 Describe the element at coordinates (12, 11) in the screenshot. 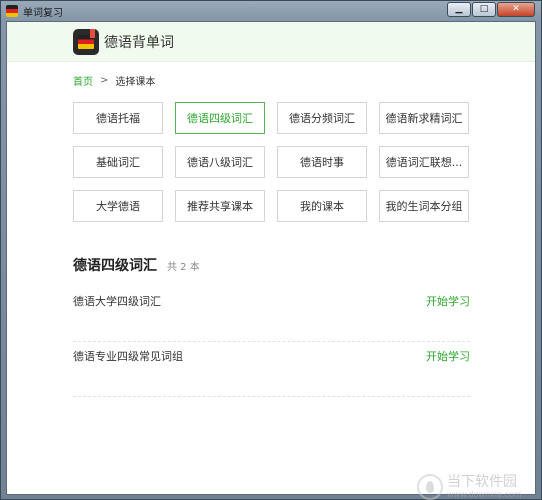

I see `app-flag-icon` at that location.